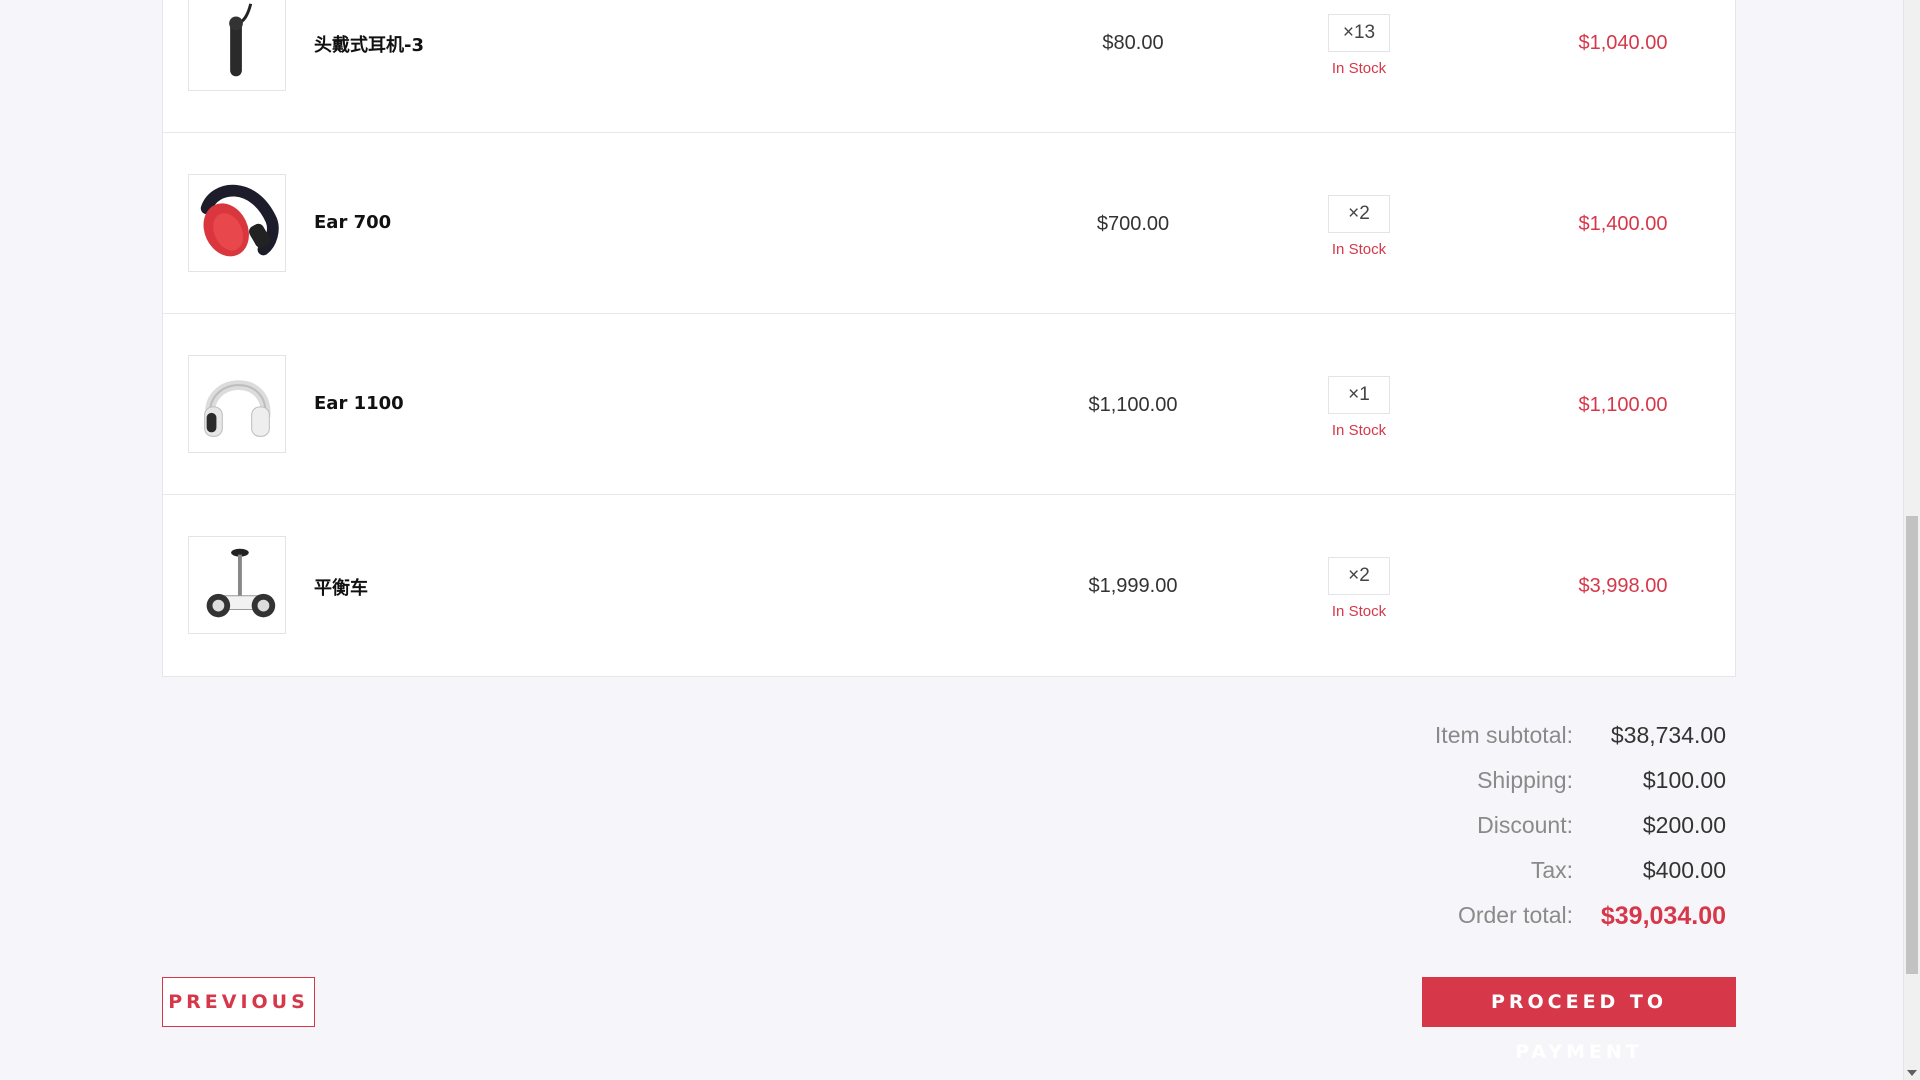  I want to click on shipping-row: Shipping: $100.00, so click(1513, 782).